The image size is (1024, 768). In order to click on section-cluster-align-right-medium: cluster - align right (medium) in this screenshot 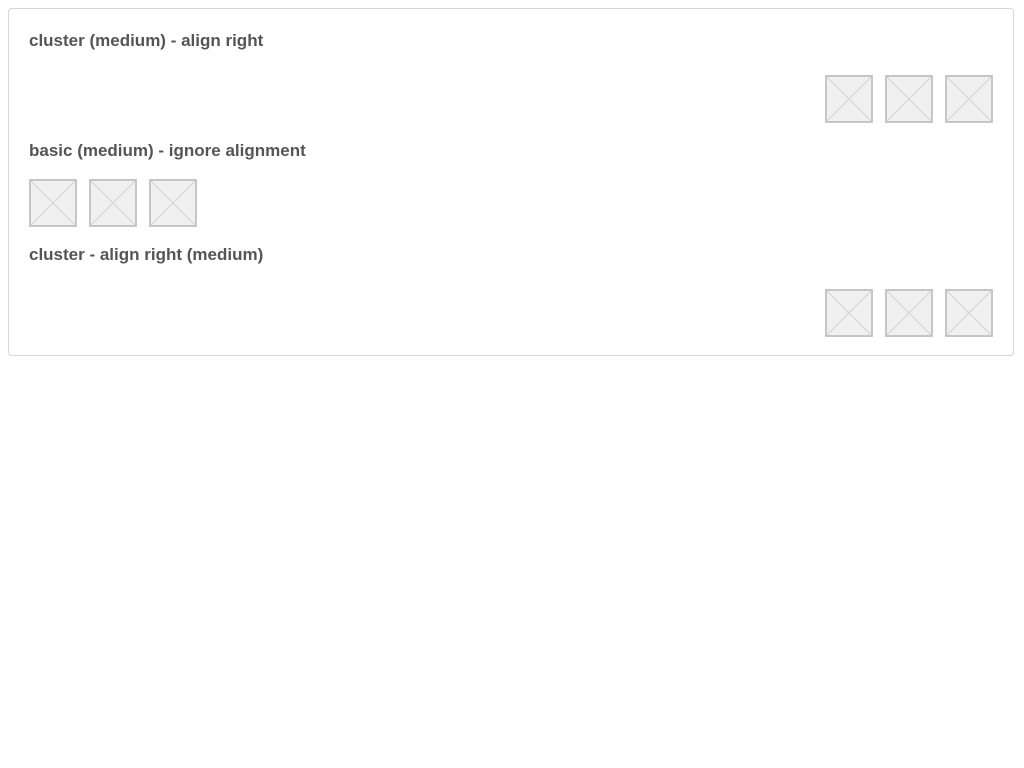, I will do `click(511, 291)`.